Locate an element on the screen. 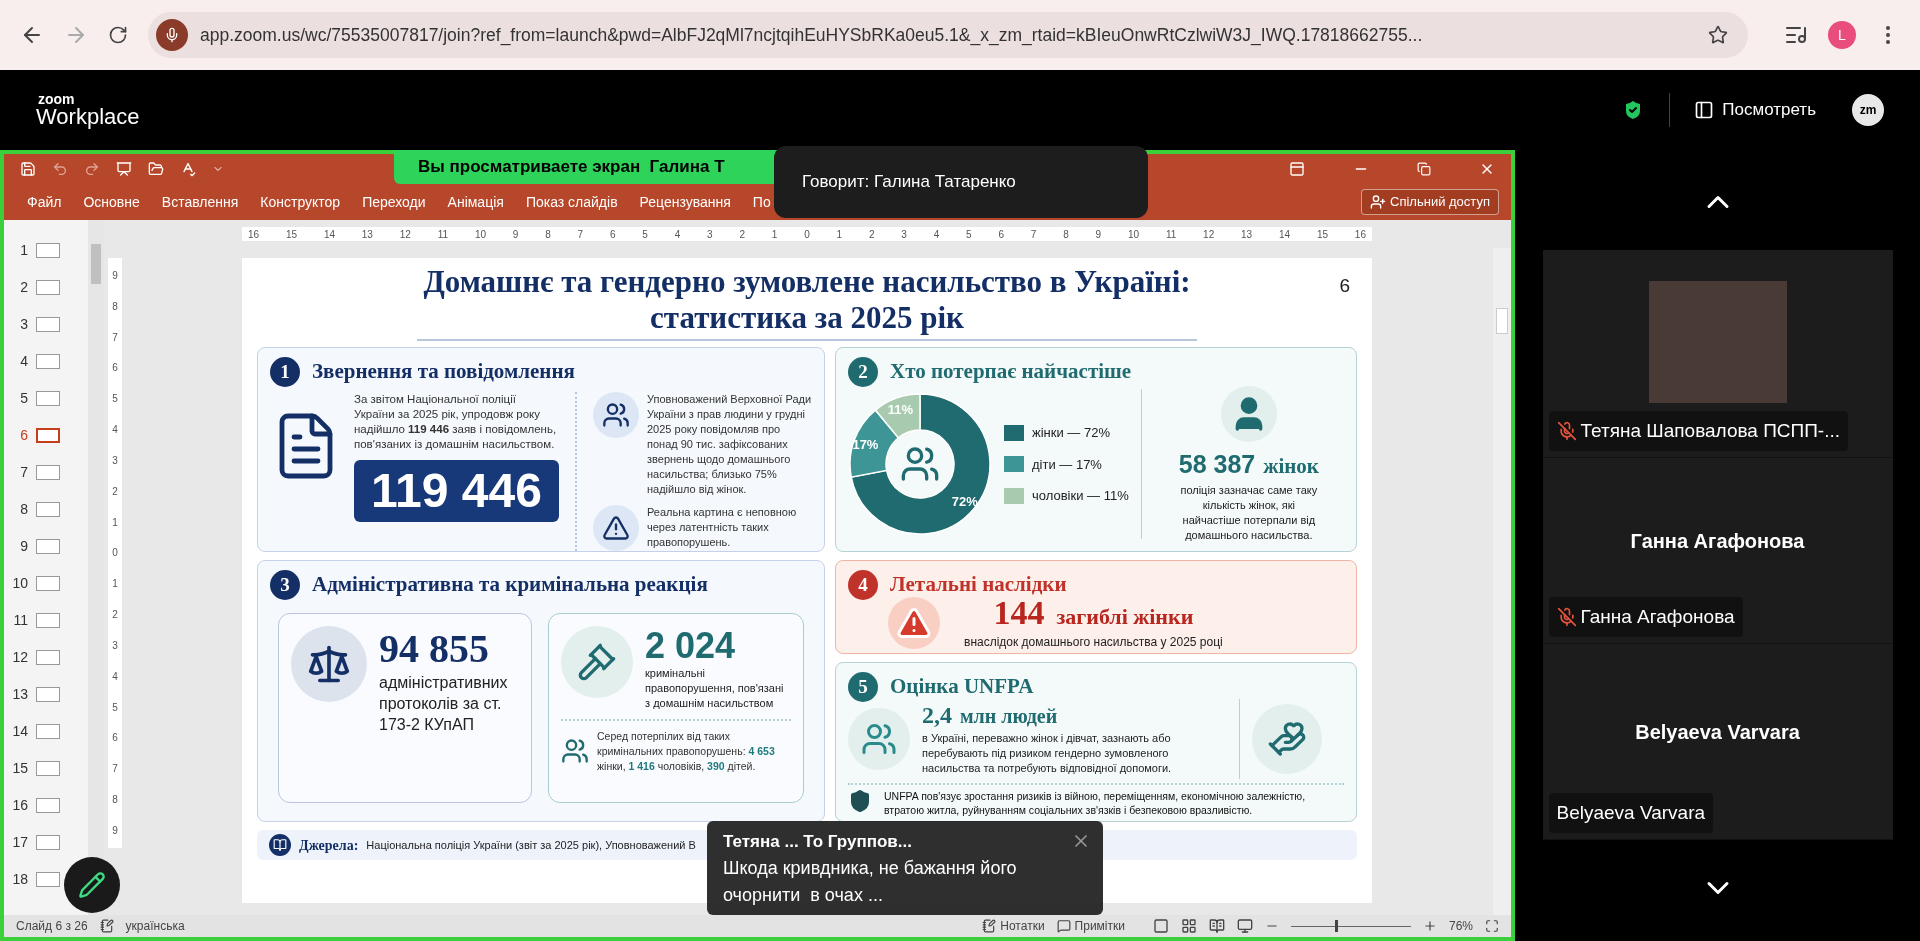  slide-number: 6 is located at coordinates (18, 435).